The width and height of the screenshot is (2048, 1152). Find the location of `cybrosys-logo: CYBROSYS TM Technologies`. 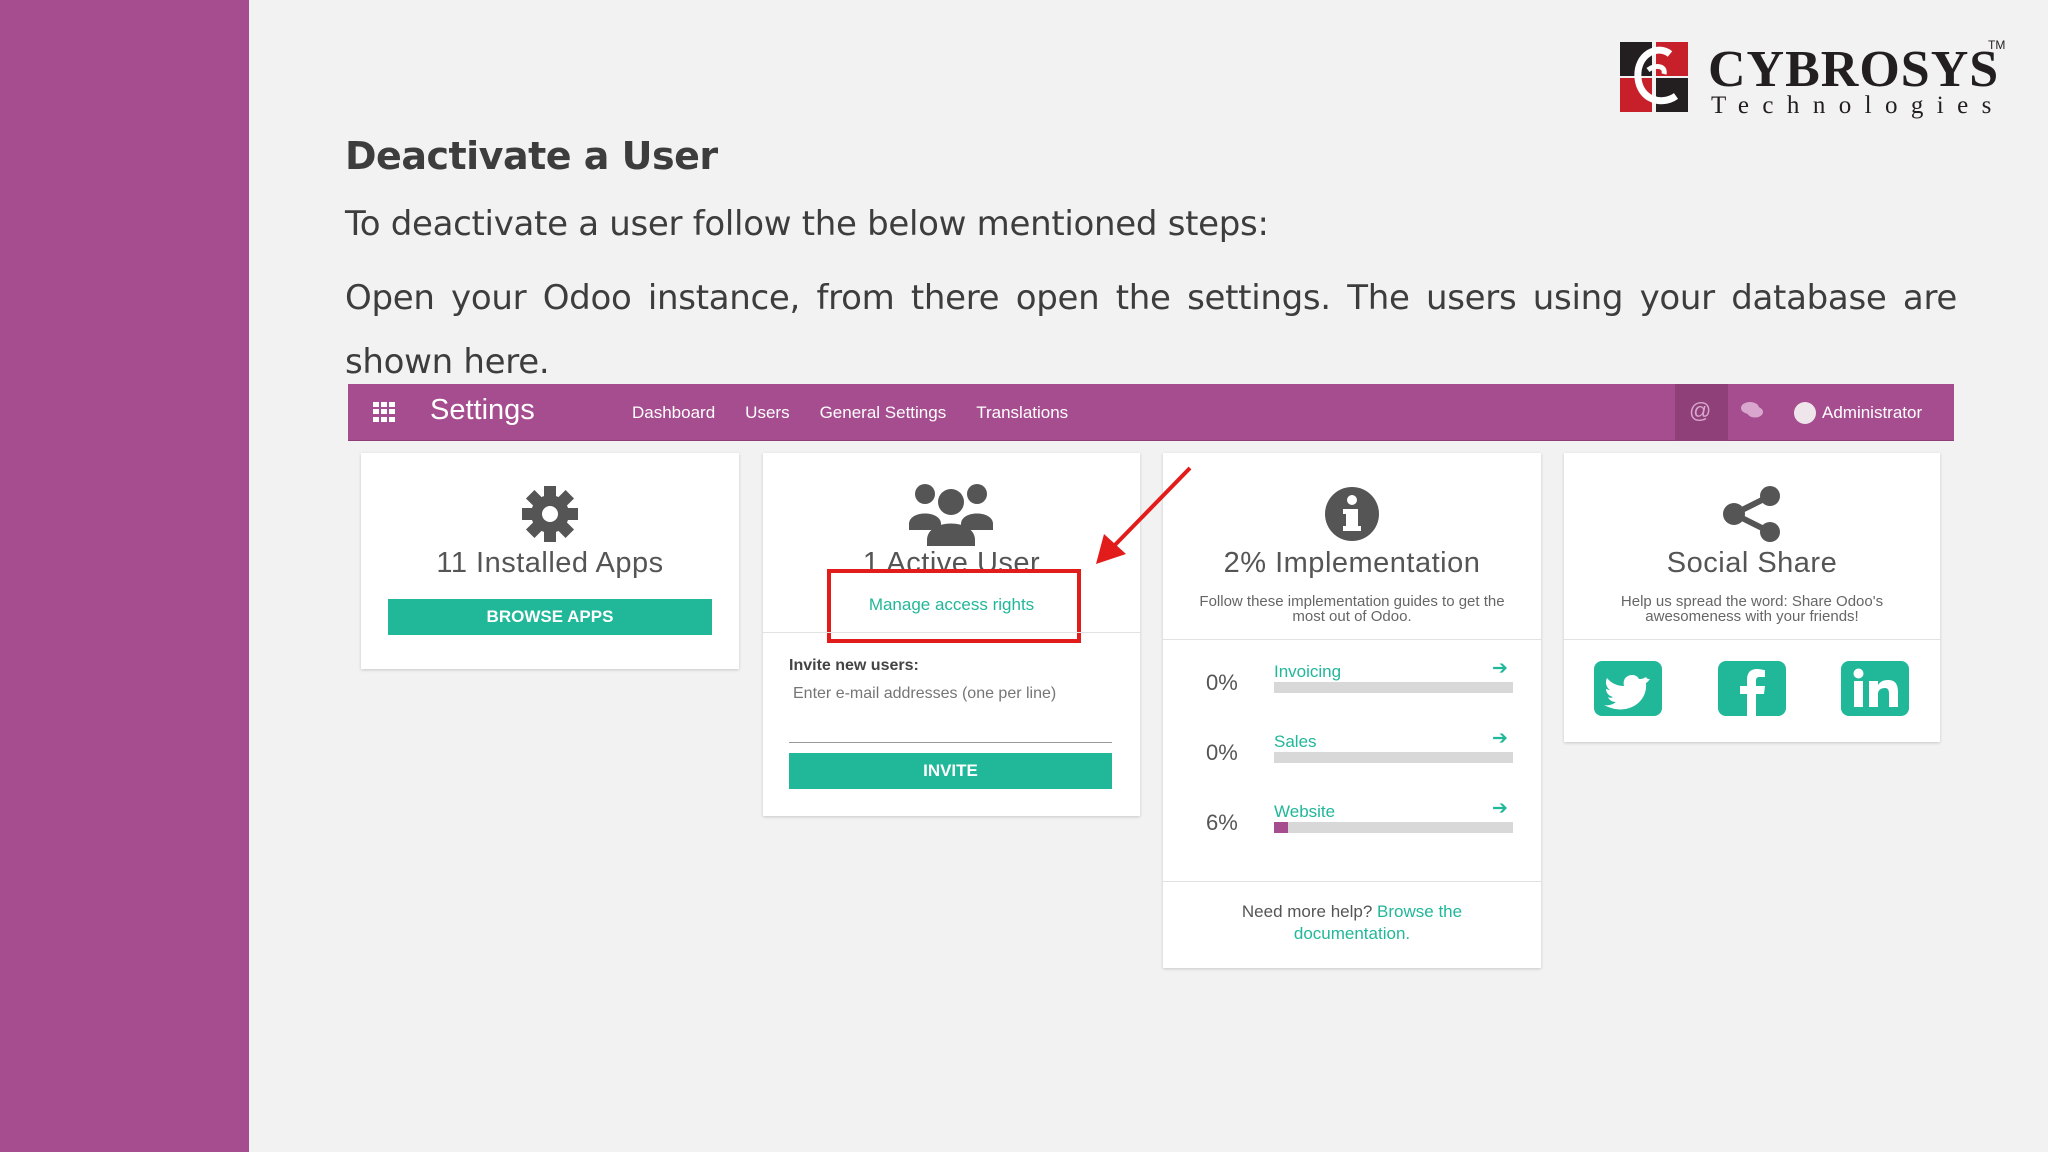

cybrosys-logo: CYBROSYS TM Technologies is located at coordinates (1813, 79).